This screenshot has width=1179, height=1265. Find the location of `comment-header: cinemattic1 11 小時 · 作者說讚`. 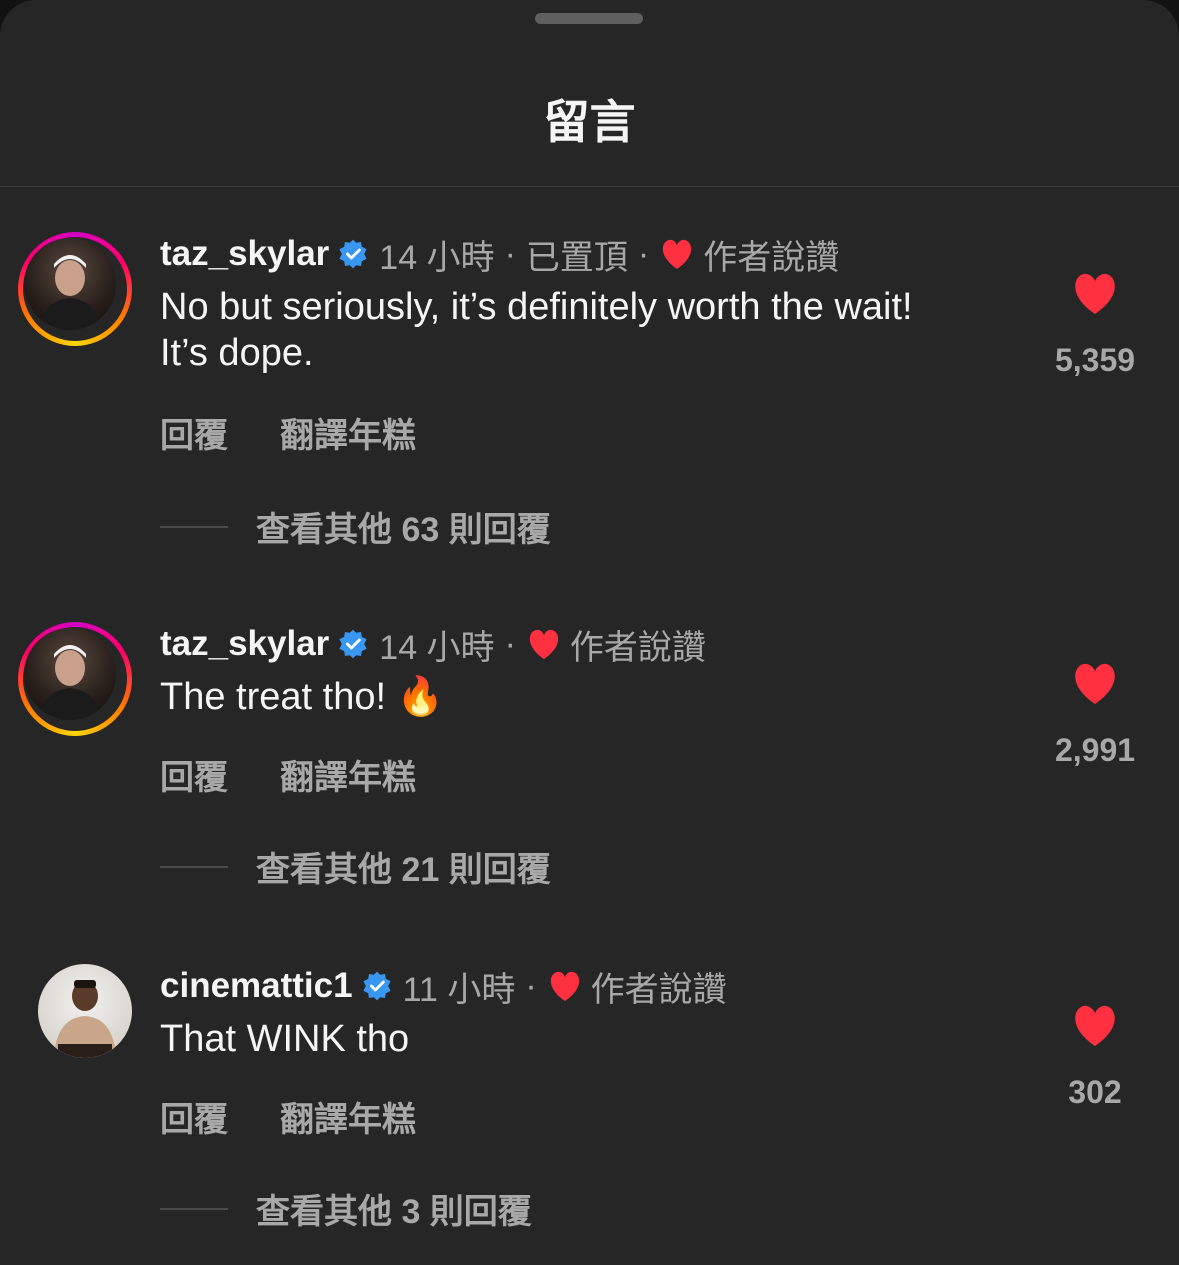

comment-header: cinemattic1 11 小時 · 作者說讚 is located at coordinates (443, 986).